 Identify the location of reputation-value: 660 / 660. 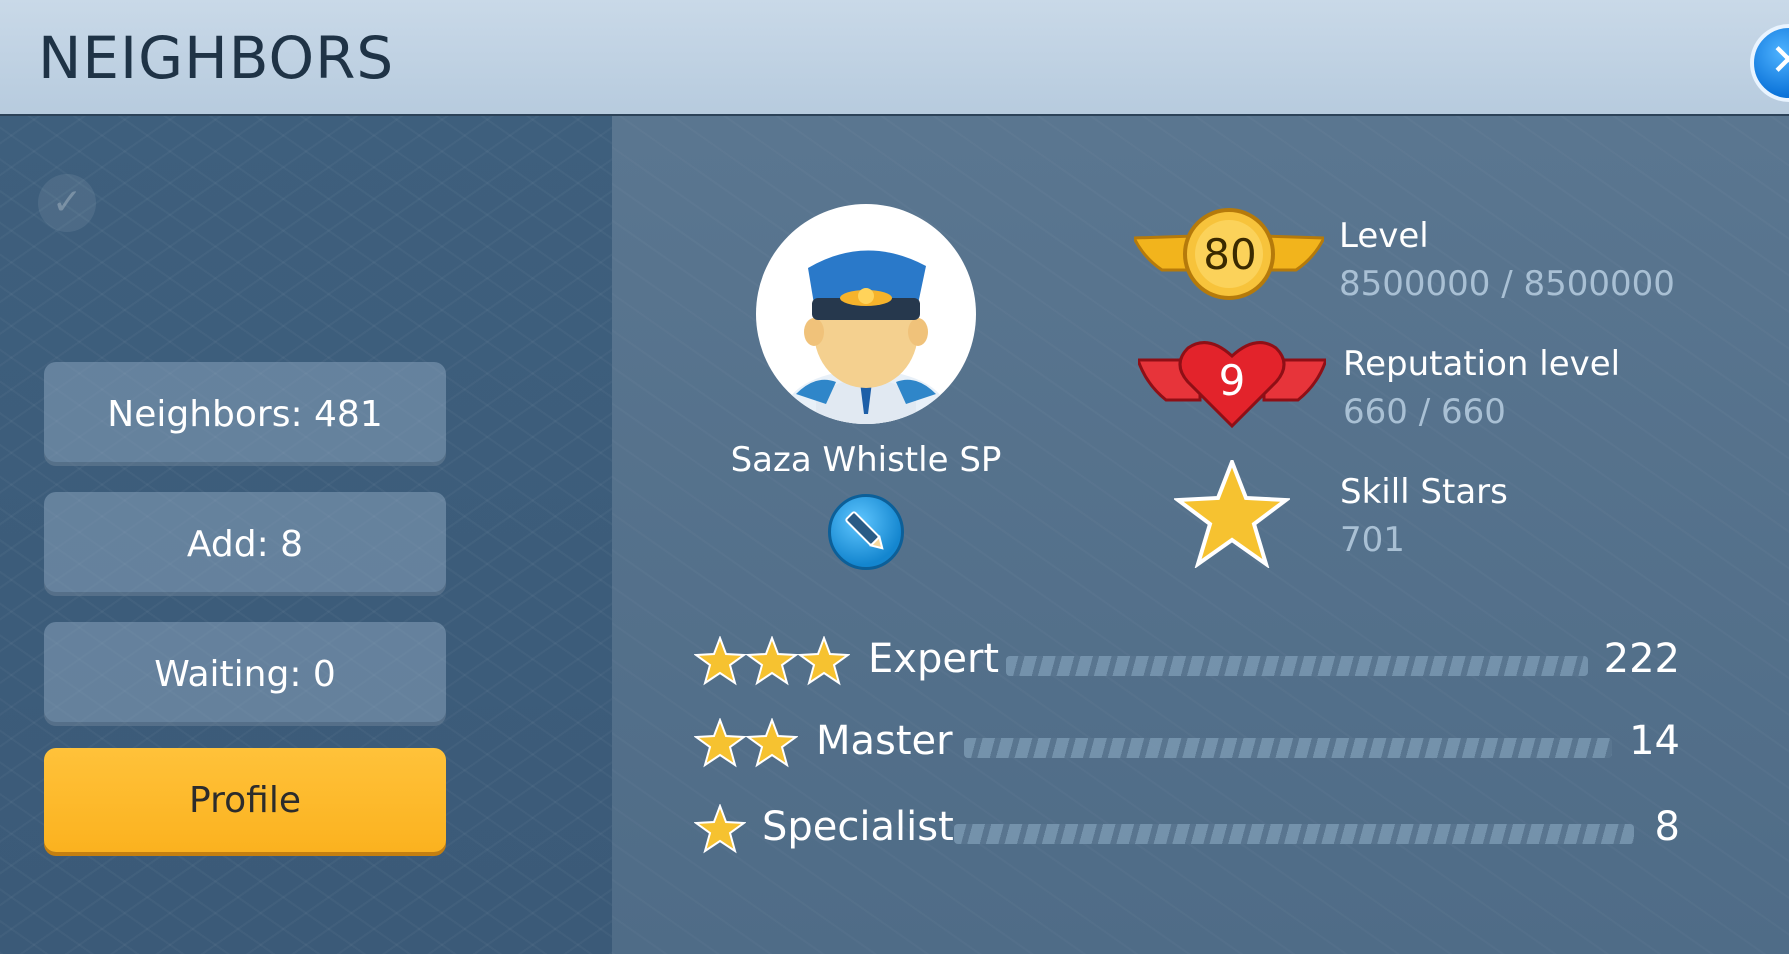
(1424, 412).